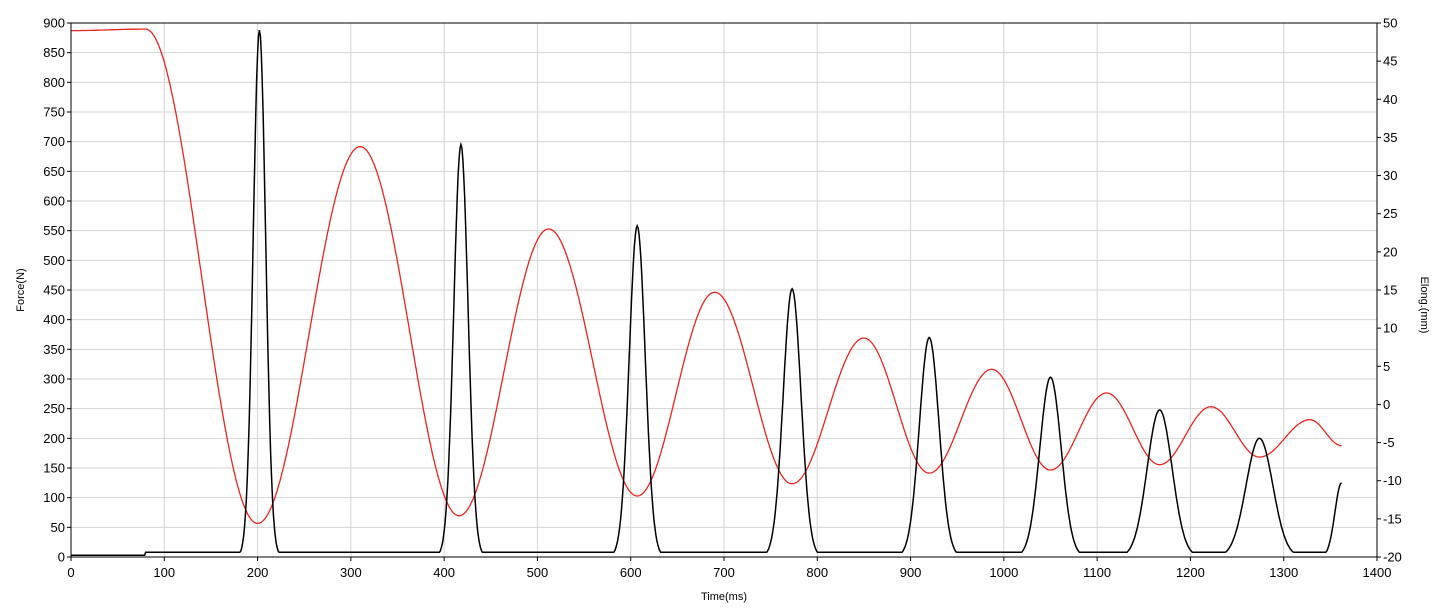 This screenshot has width=1445, height=608. What do you see at coordinates (54, 141) in the screenshot?
I see `y-left-tick-label: 700` at bounding box center [54, 141].